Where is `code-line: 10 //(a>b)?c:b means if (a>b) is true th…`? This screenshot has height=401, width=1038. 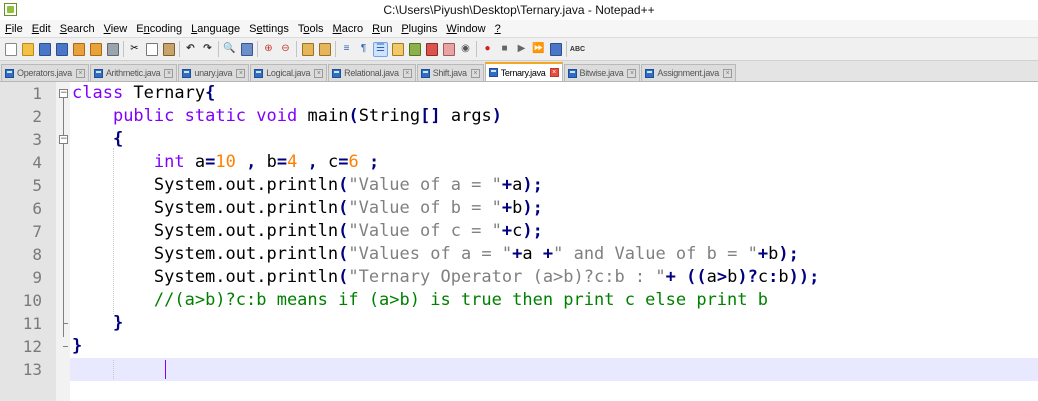
code-line: 10 //(a>b)?c:b means if (a>b) is true th… is located at coordinates (519, 300).